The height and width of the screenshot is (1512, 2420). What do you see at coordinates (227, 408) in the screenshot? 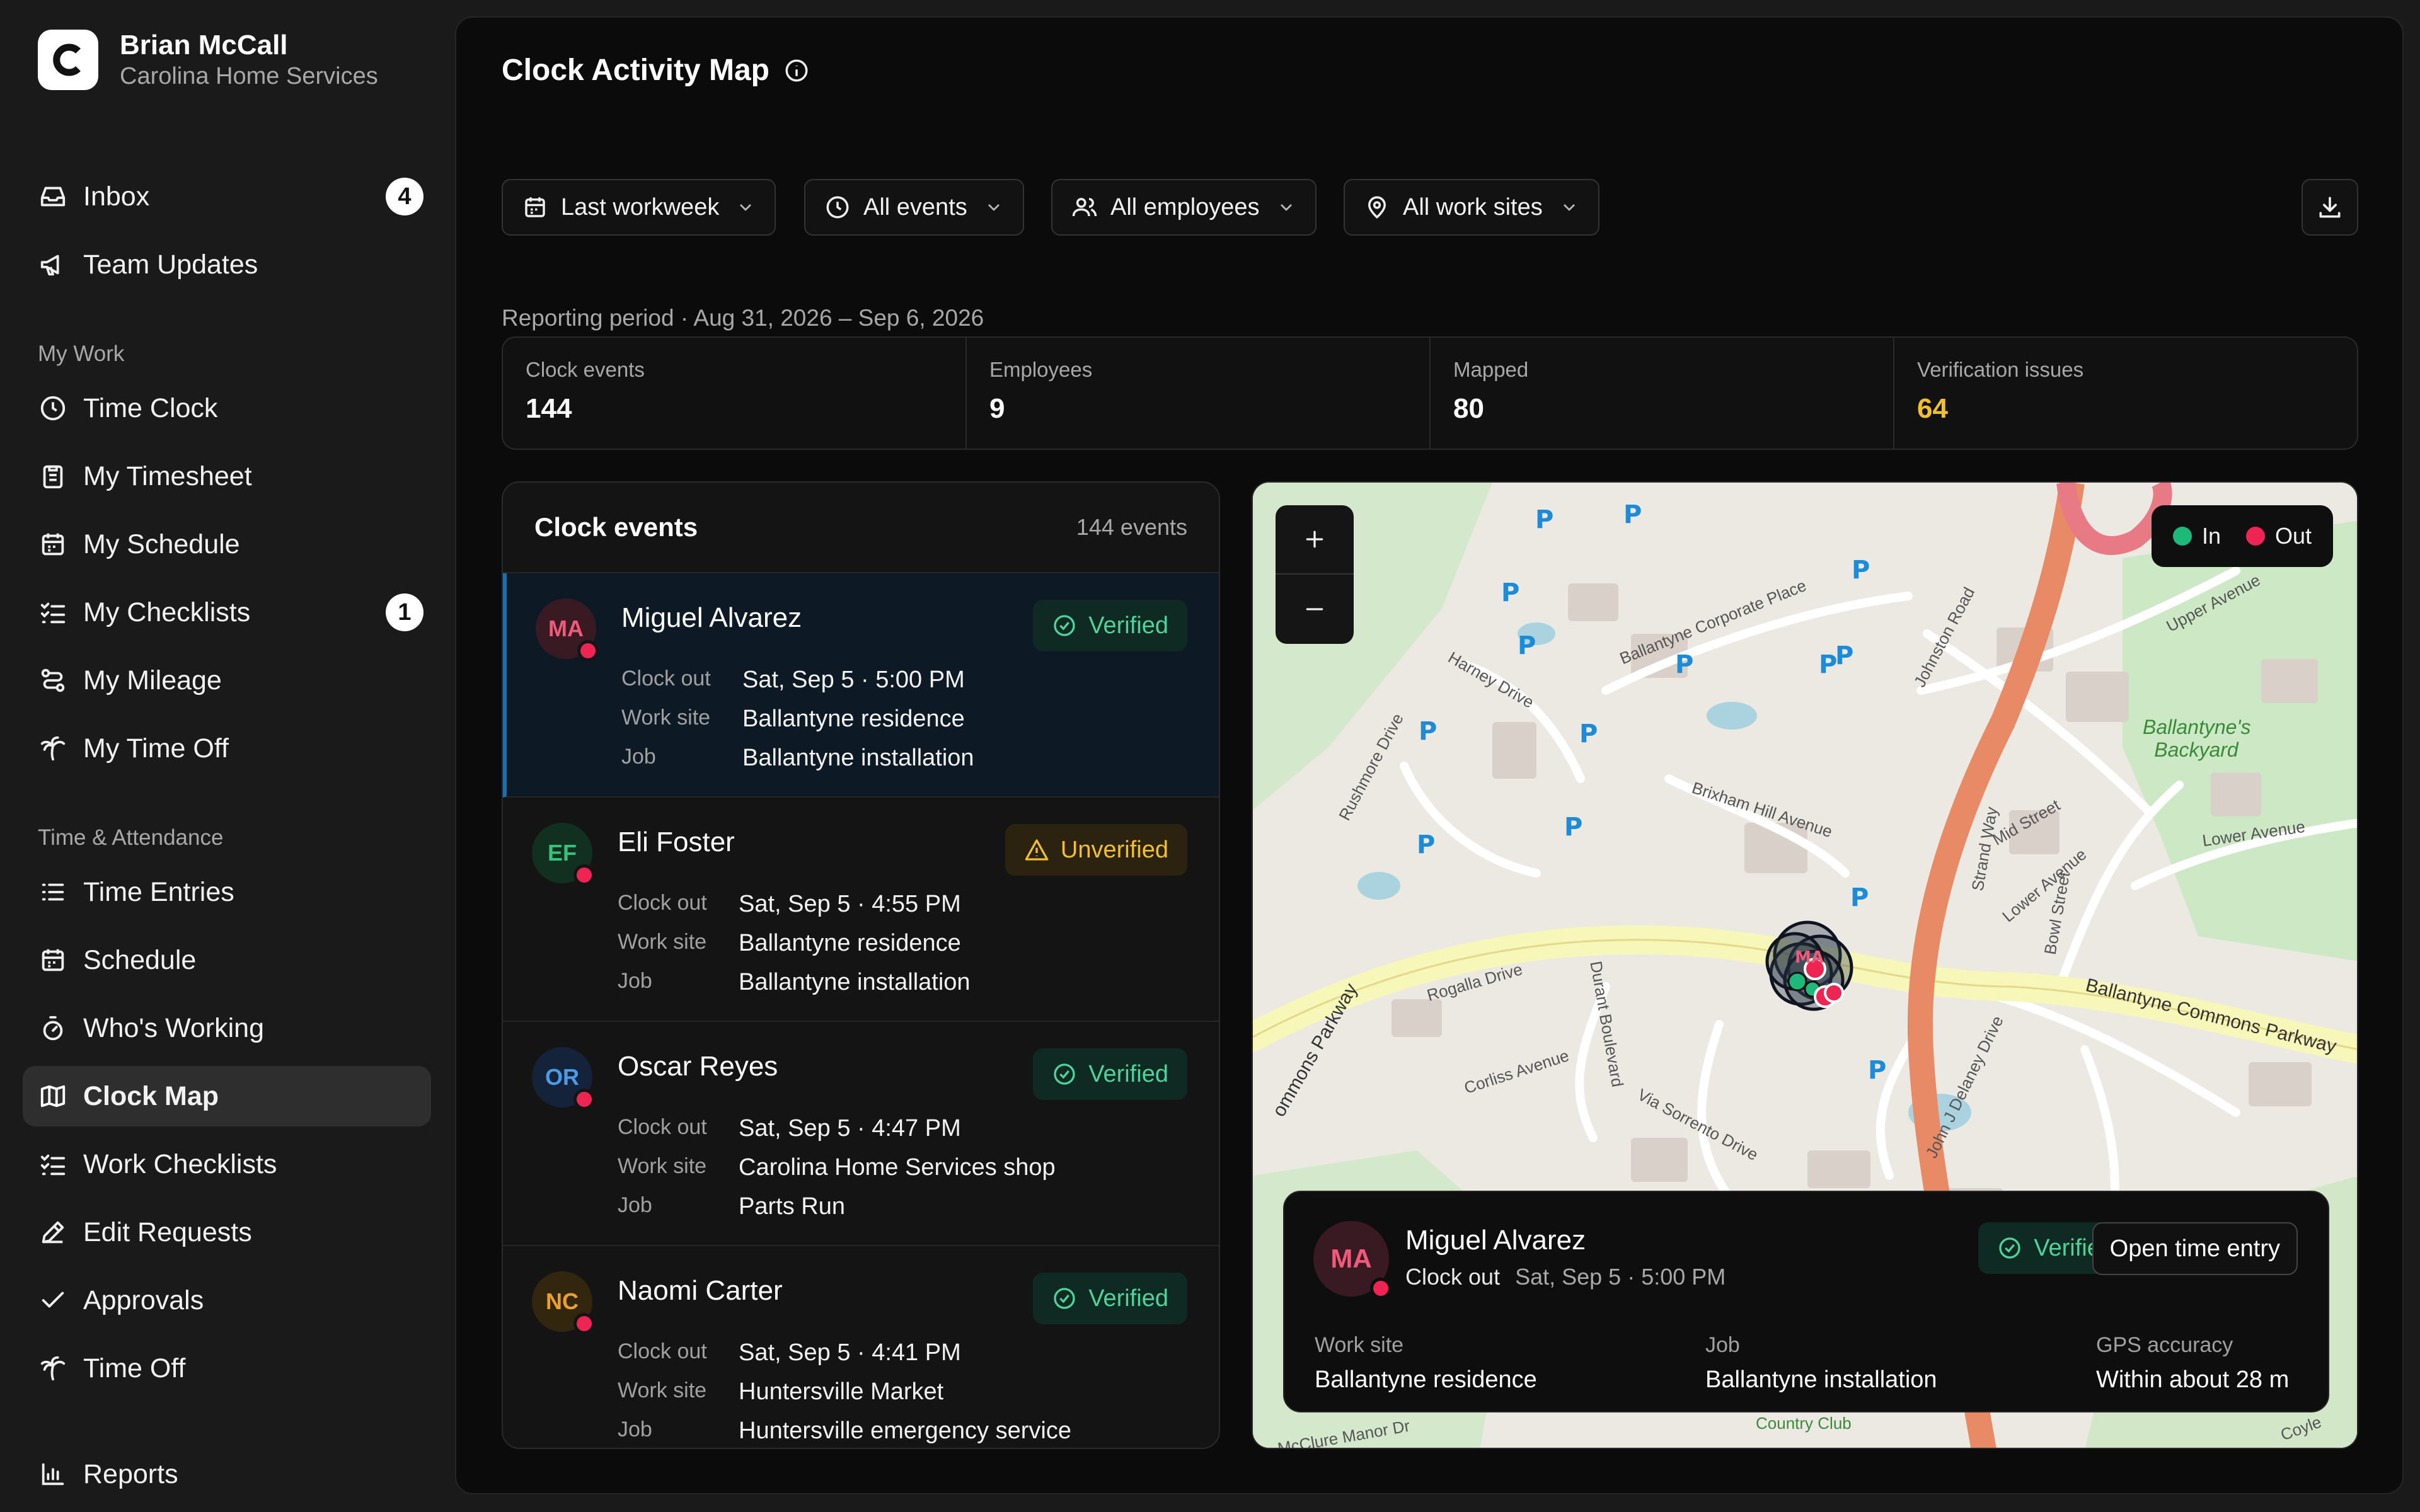
I see `nav-time-clock: Time Clock` at bounding box center [227, 408].